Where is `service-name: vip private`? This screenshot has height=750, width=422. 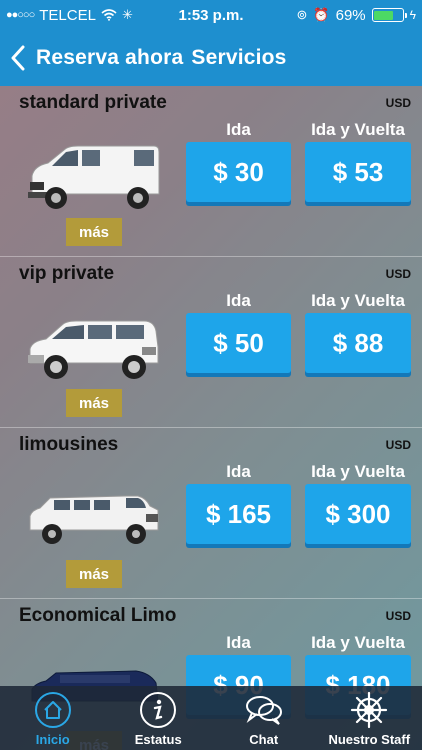 service-name: vip private is located at coordinates (67, 273).